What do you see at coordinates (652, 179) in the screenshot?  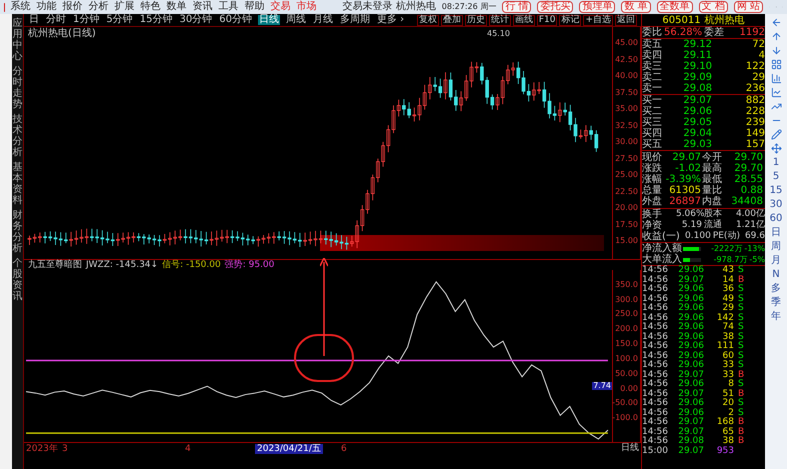 I see `stat-label: 涨幅` at bounding box center [652, 179].